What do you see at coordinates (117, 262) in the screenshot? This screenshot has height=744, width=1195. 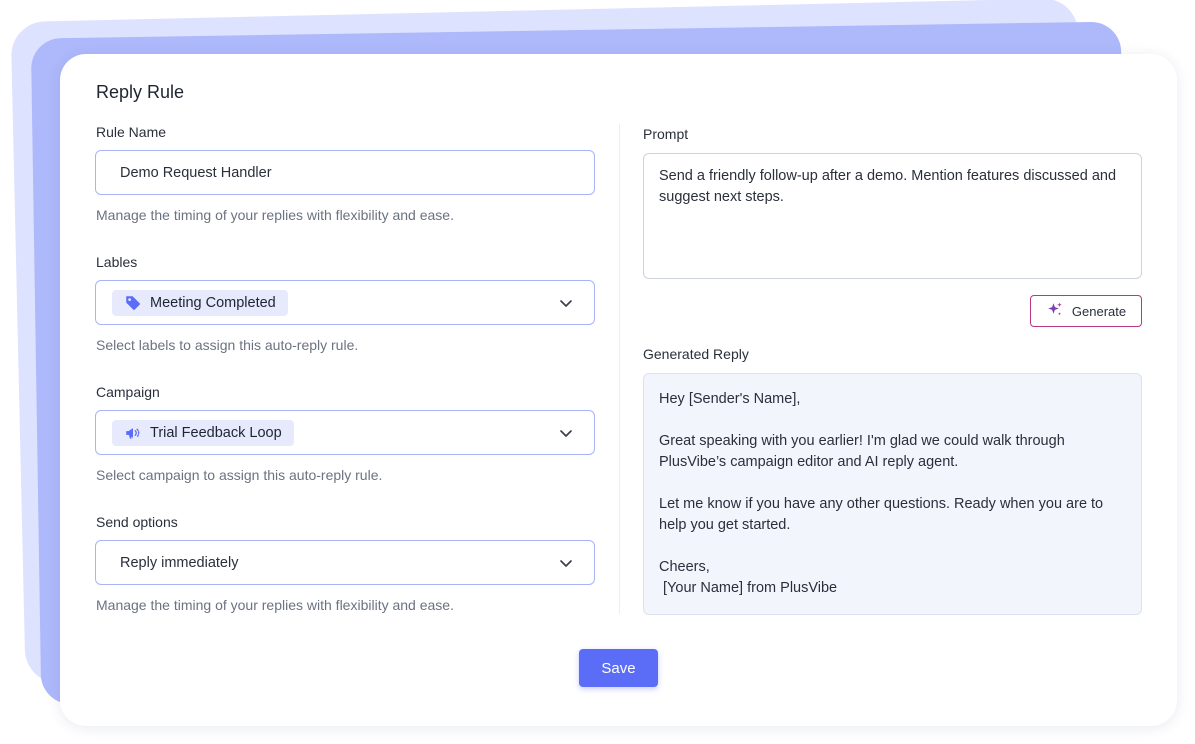 I see `labels-label: Lables` at bounding box center [117, 262].